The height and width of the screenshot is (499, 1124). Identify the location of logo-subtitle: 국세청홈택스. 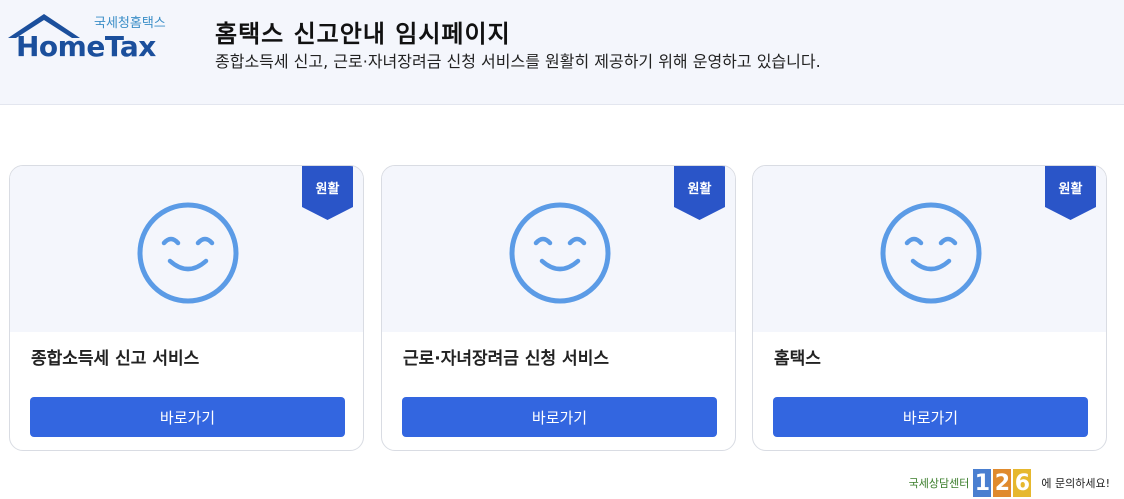
(130, 23).